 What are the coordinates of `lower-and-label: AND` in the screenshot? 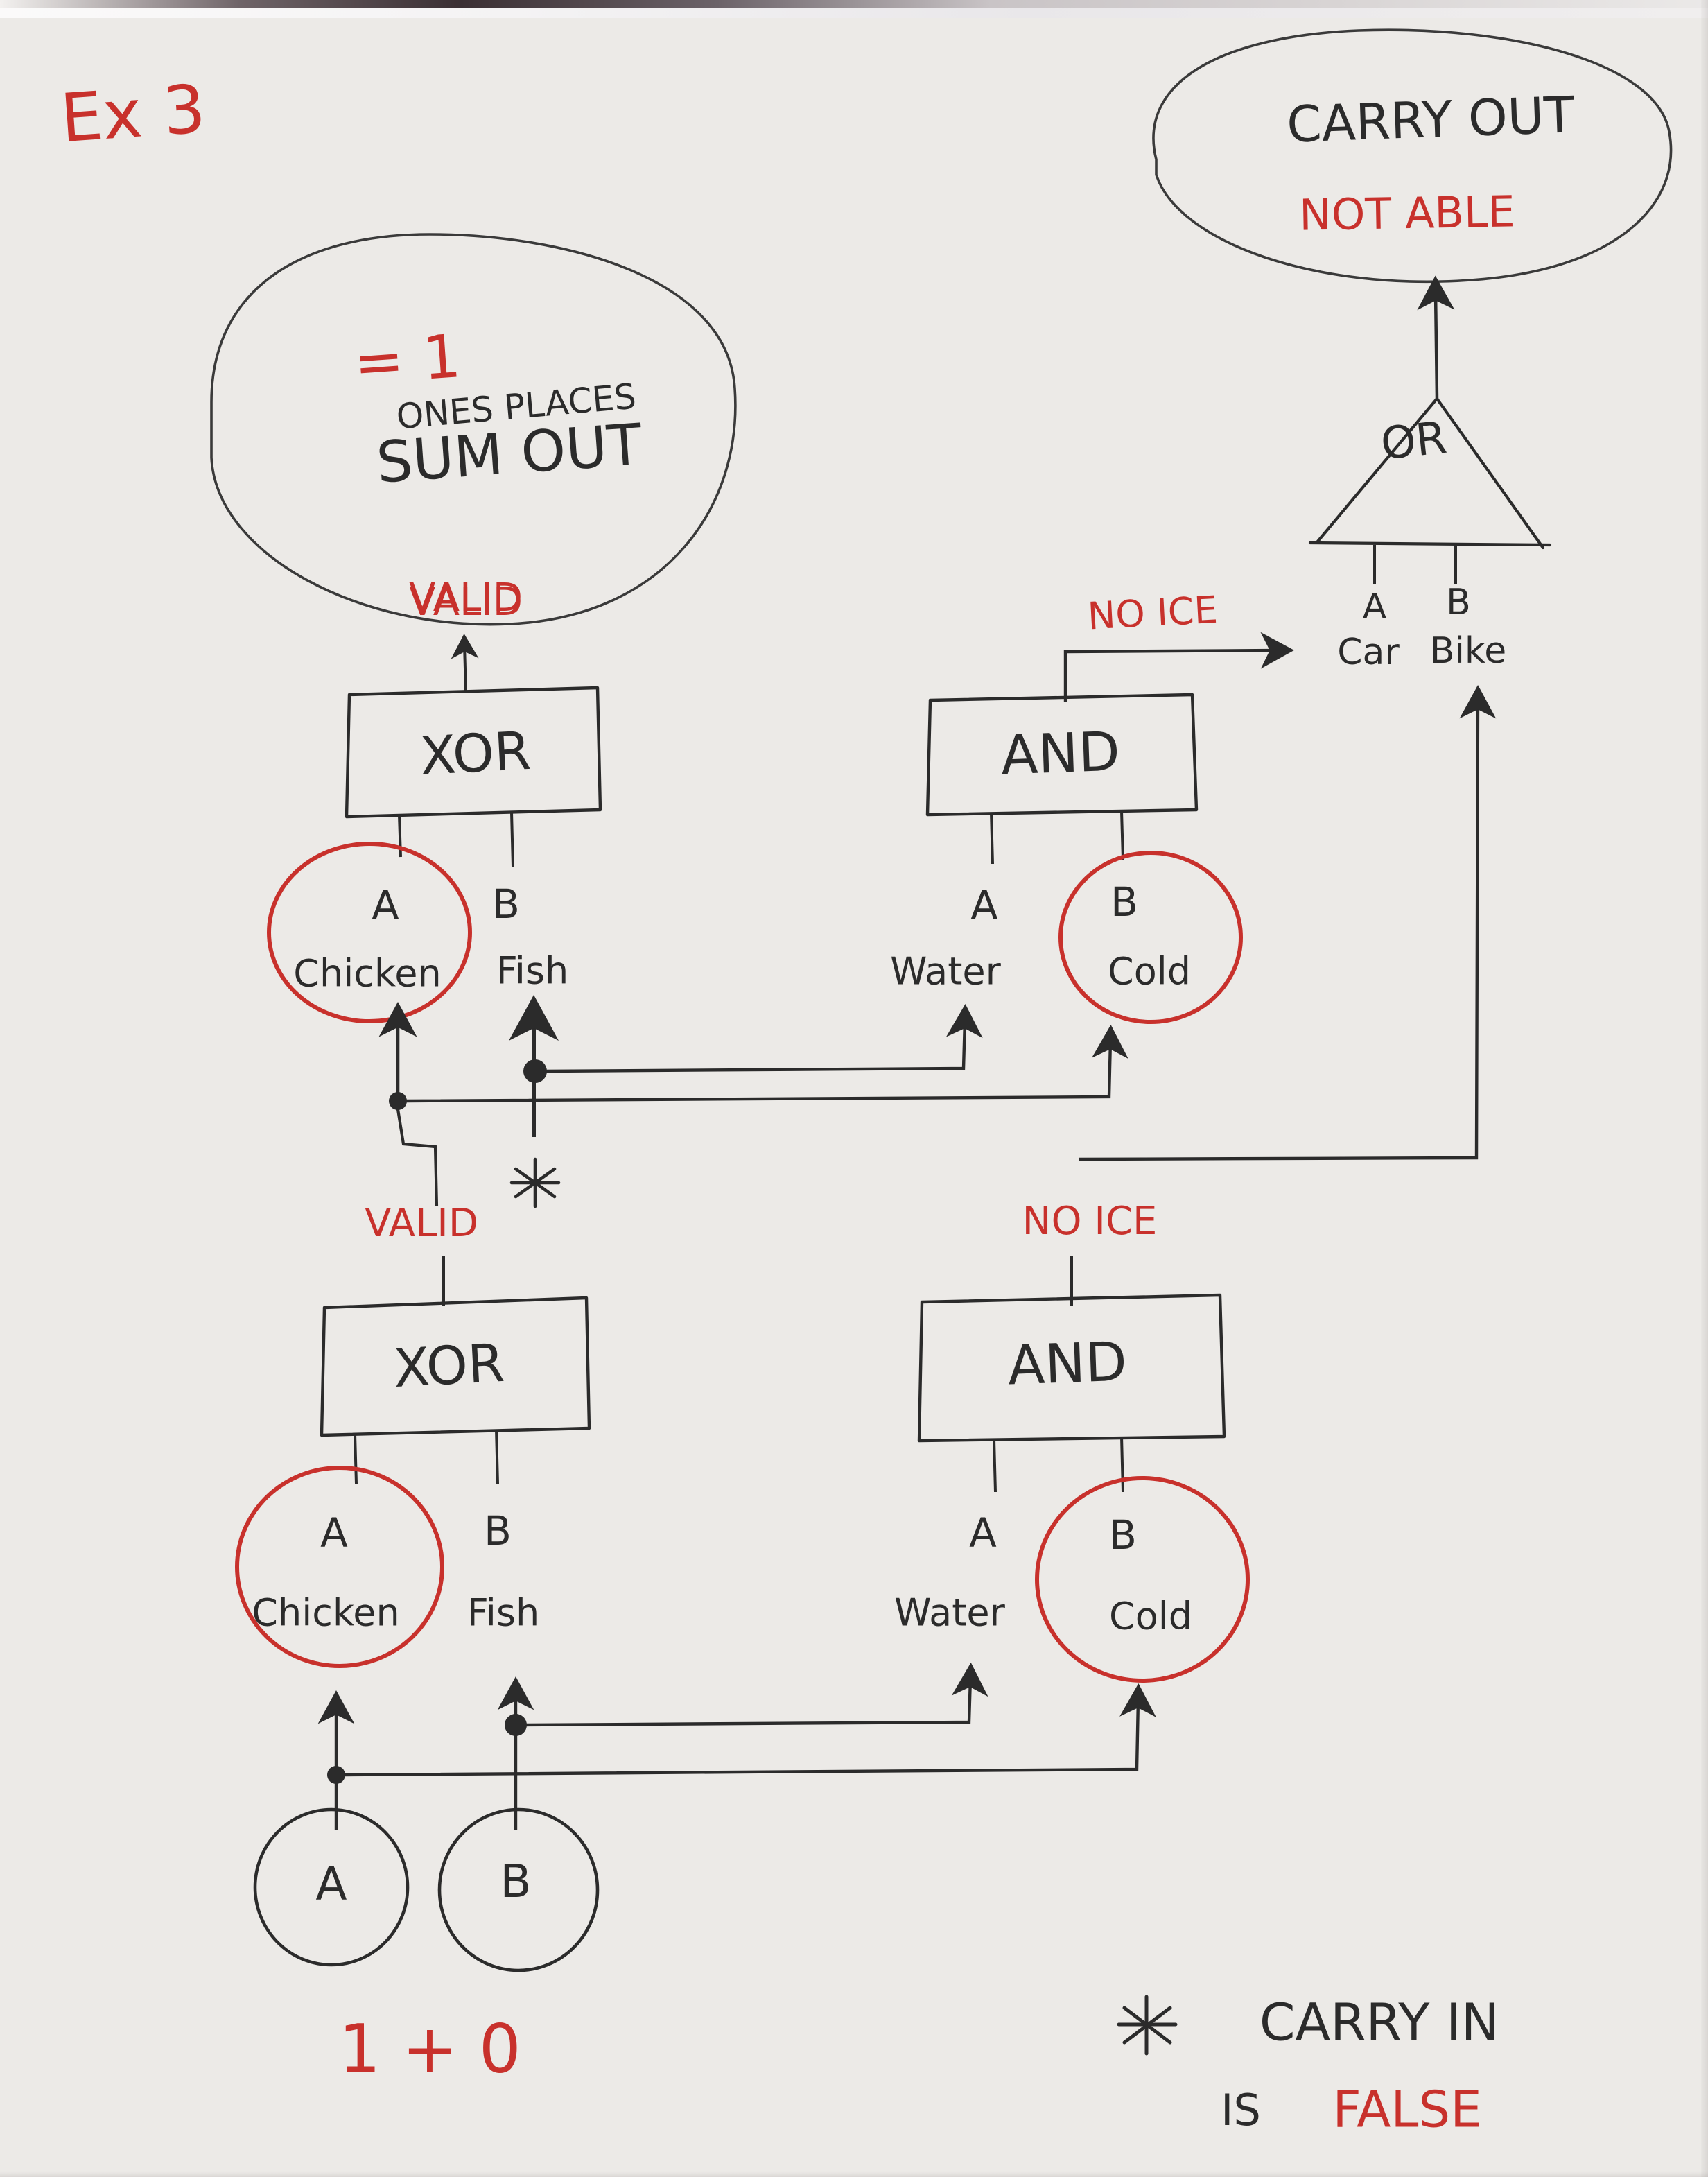 It's located at (1067, 1364).